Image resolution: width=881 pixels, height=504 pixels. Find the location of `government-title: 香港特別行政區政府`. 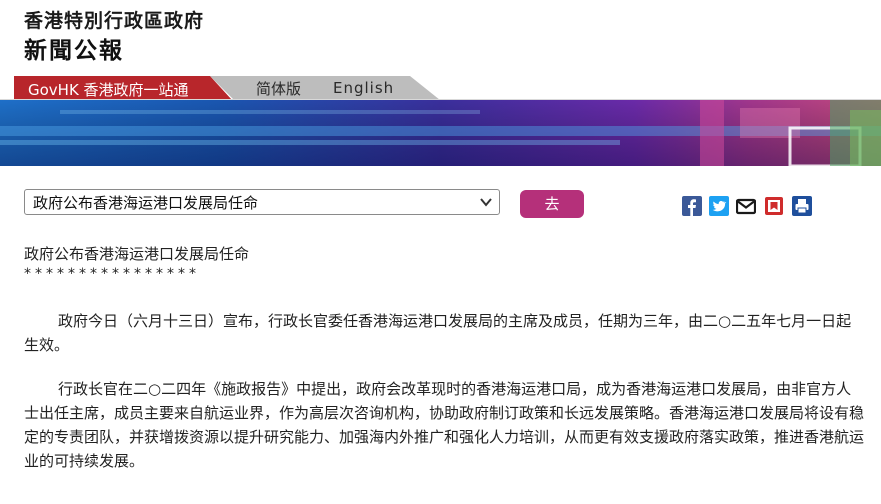

government-title: 香港特別行政區政府 is located at coordinates (114, 21).